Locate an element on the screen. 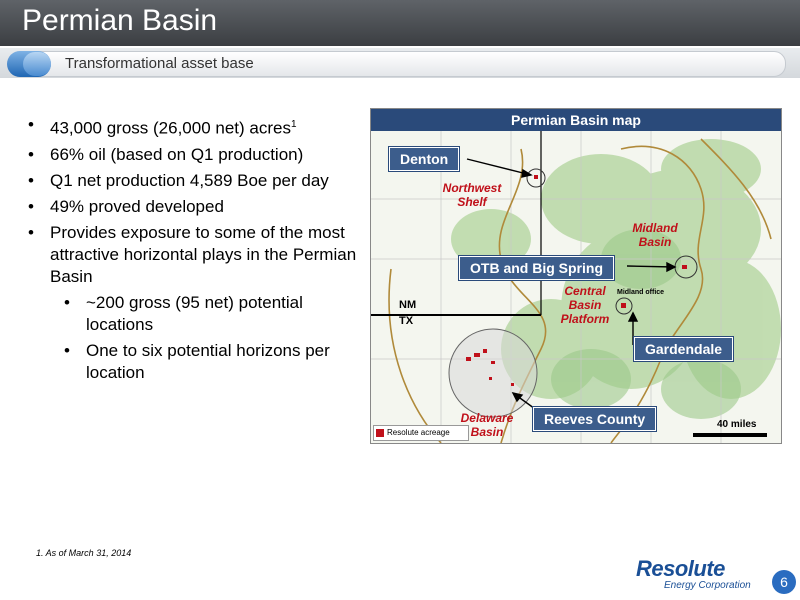 Image resolution: width=800 pixels, height=600 pixels. bullet-item: • 66% oil (based on Q1 production) is located at coordinates (198, 155).